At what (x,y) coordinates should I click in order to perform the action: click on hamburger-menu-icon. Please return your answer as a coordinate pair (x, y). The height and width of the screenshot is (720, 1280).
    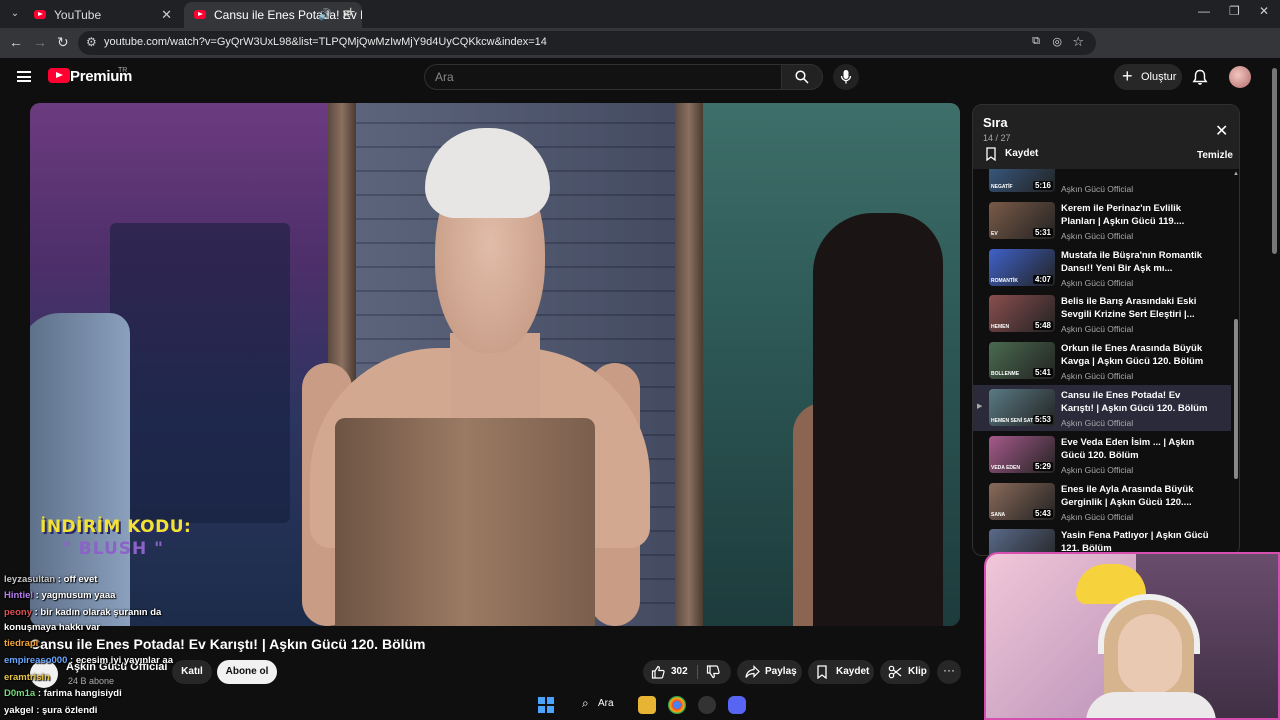
    Looking at the image, I should click on (24, 76).